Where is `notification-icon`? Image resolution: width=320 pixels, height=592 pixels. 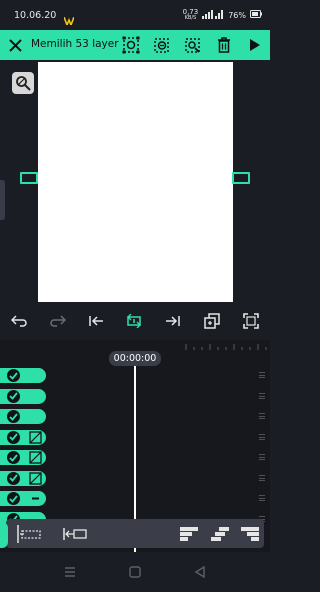 notification-icon is located at coordinates (69, 19).